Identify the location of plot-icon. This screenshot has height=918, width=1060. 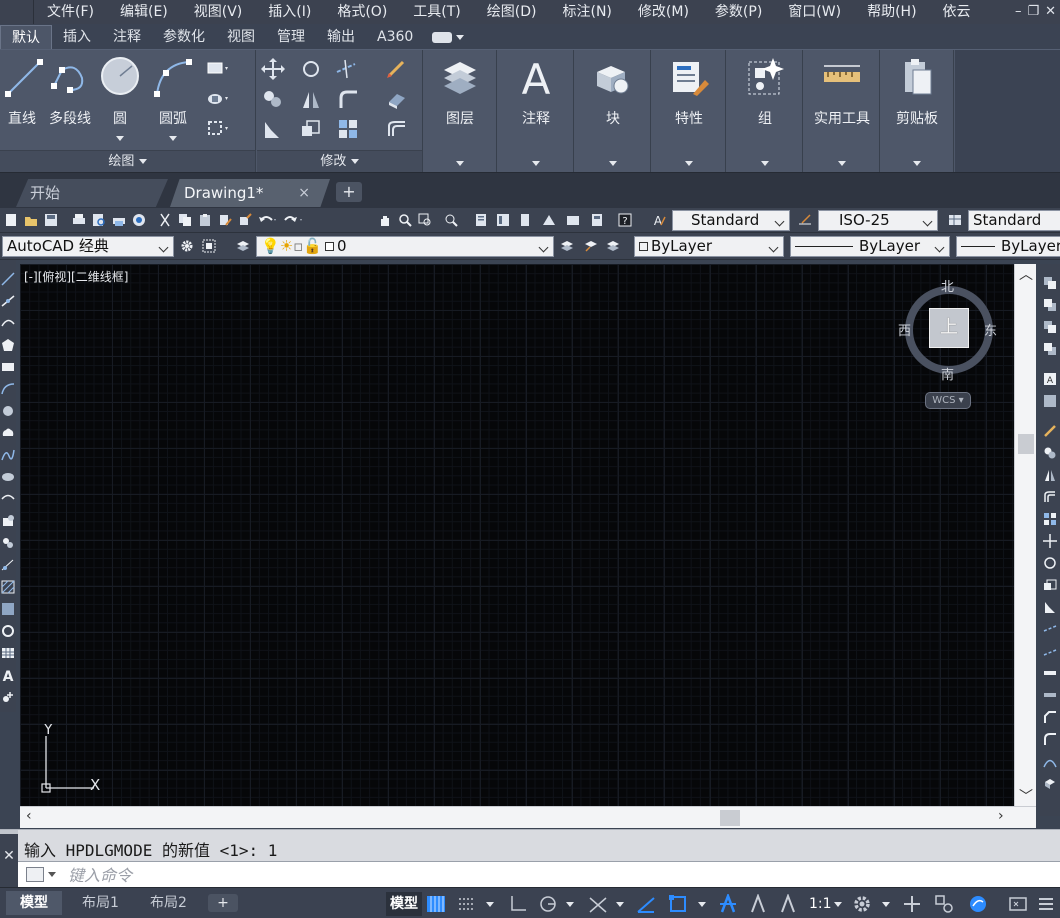
(119, 220).